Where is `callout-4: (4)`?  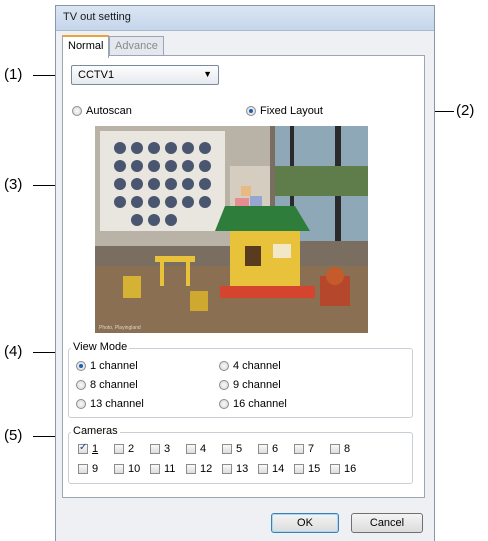 callout-4: (4) is located at coordinates (13, 351).